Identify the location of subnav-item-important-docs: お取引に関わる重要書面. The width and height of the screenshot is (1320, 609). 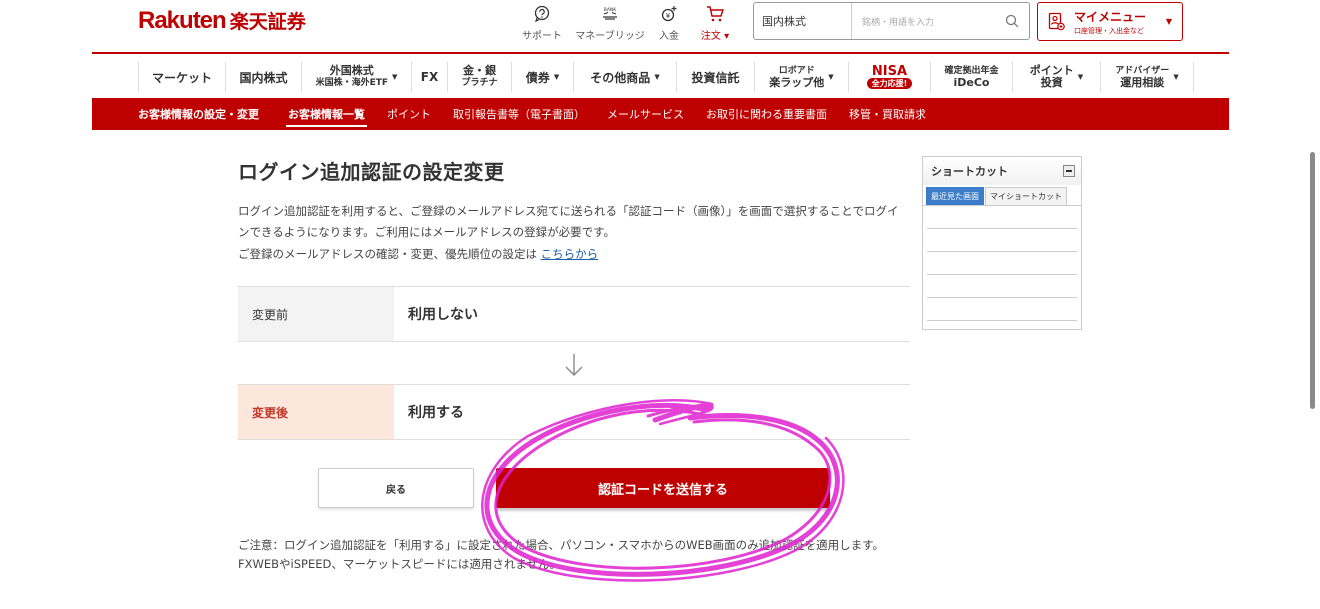
(766, 114).